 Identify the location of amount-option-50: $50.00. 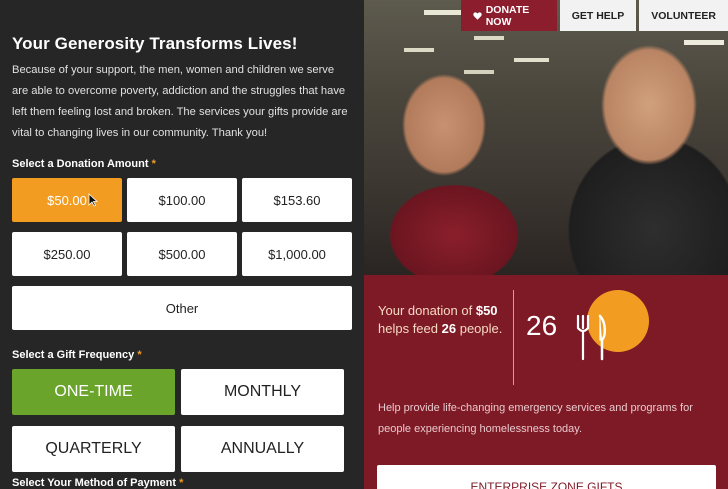
(67, 200).